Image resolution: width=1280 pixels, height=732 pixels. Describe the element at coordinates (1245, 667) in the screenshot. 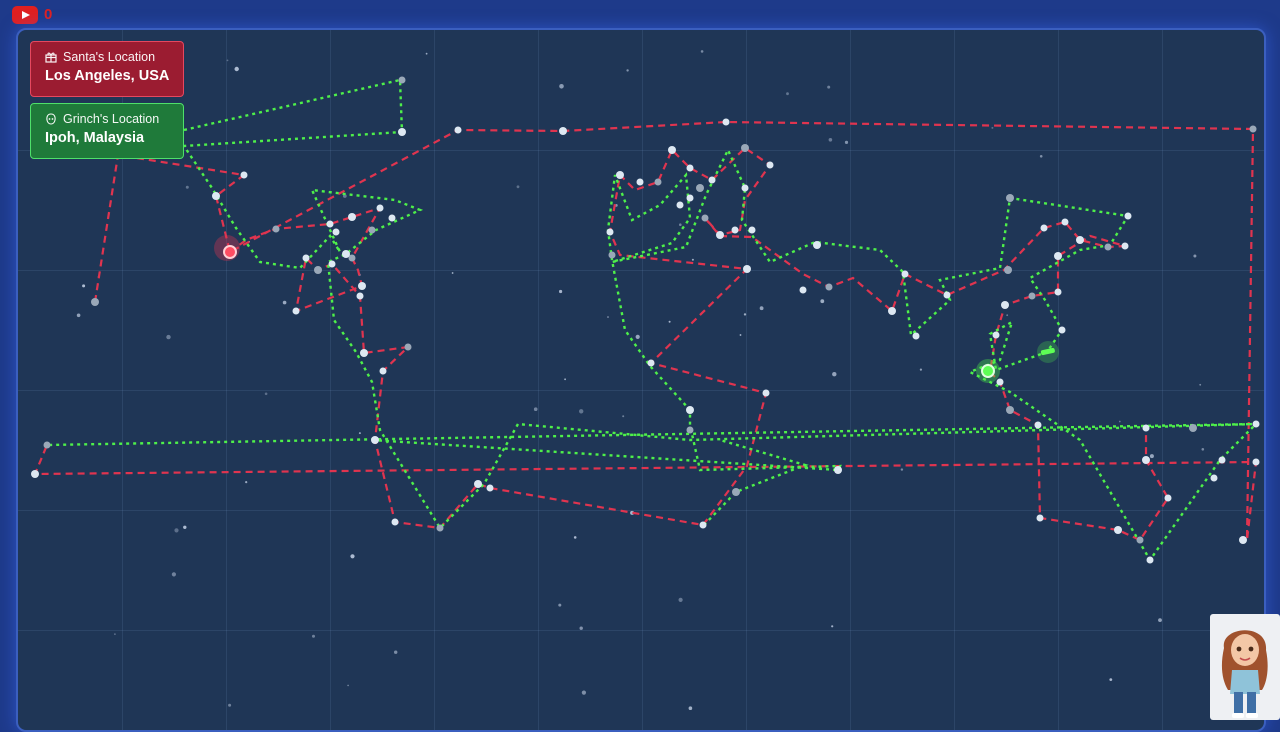

I see `girl-avatar-image` at that location.